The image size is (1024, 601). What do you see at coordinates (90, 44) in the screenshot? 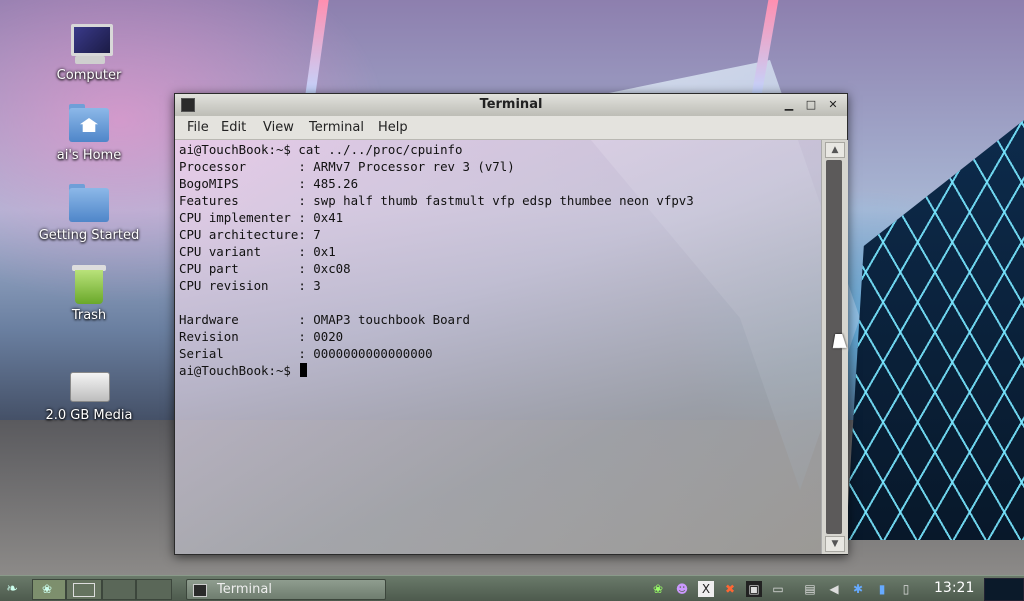
I see `computer-icon` at bounding box center [90, 44].